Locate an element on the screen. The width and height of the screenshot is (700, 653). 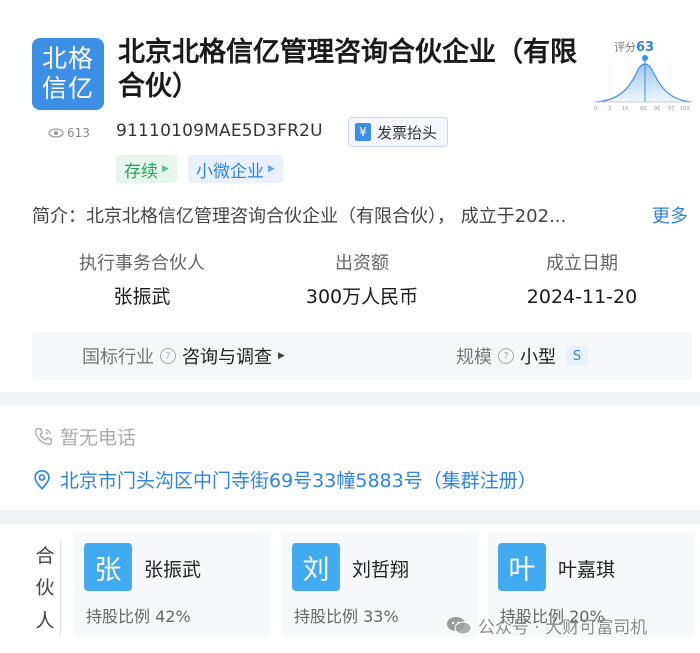
phone-row: 暂无电话 is located at coordinates (84, 436).